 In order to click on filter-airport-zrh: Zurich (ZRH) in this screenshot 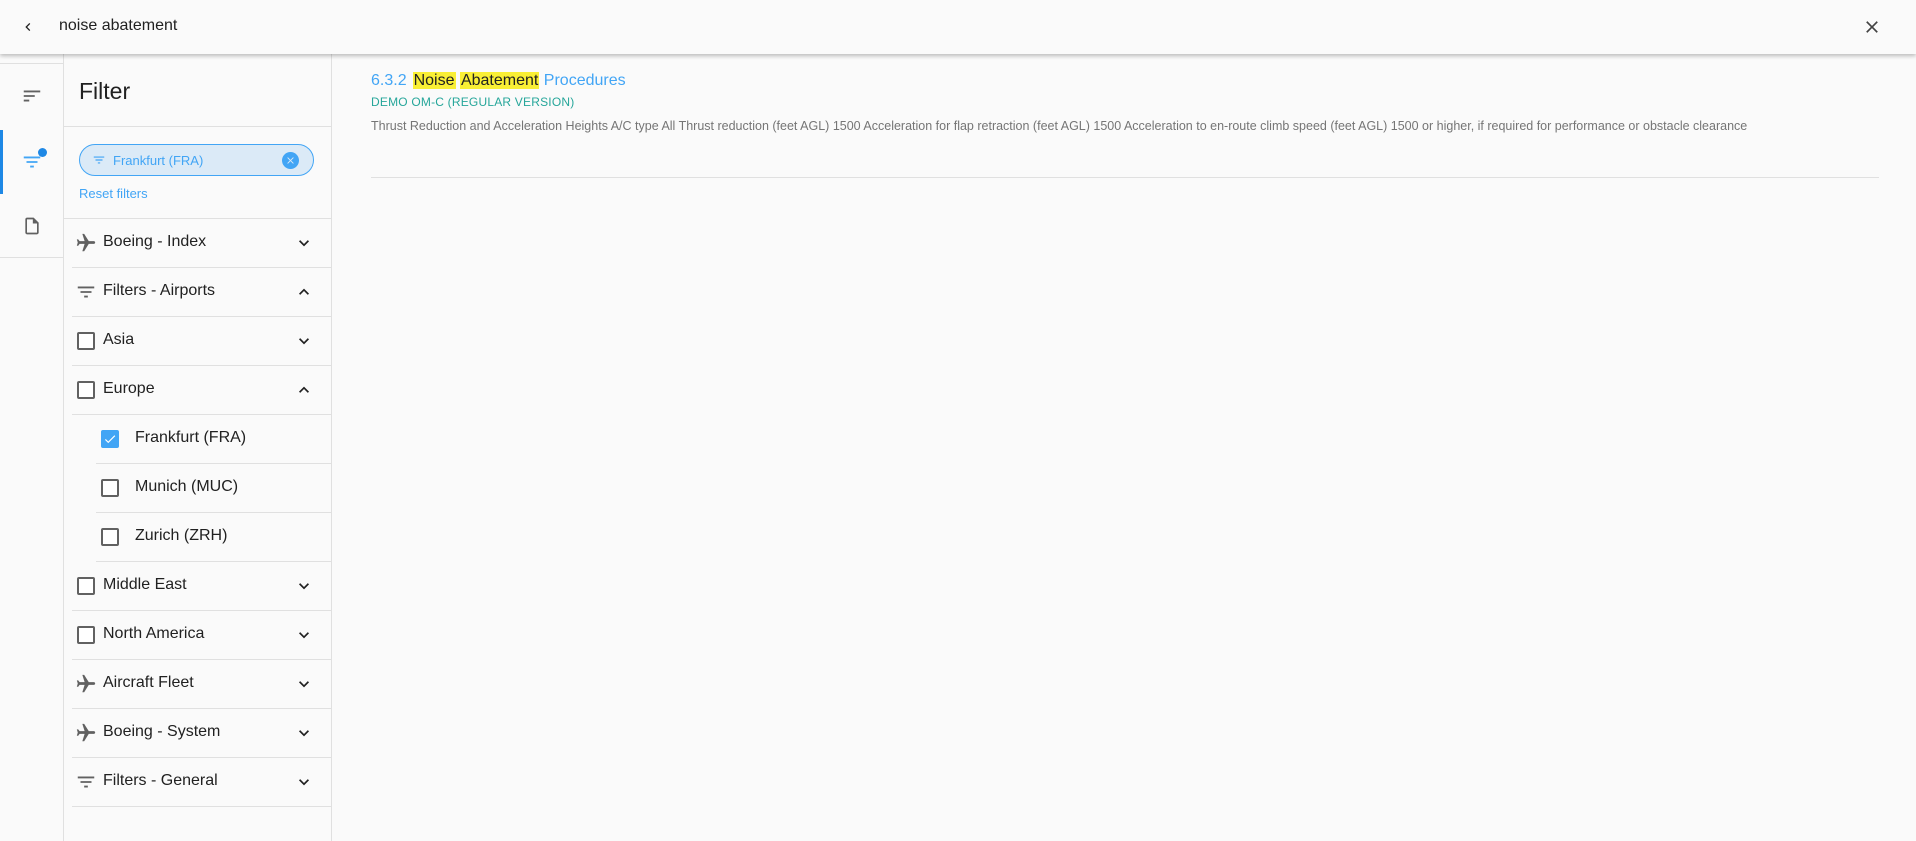, I will do `click(214, 537)`.